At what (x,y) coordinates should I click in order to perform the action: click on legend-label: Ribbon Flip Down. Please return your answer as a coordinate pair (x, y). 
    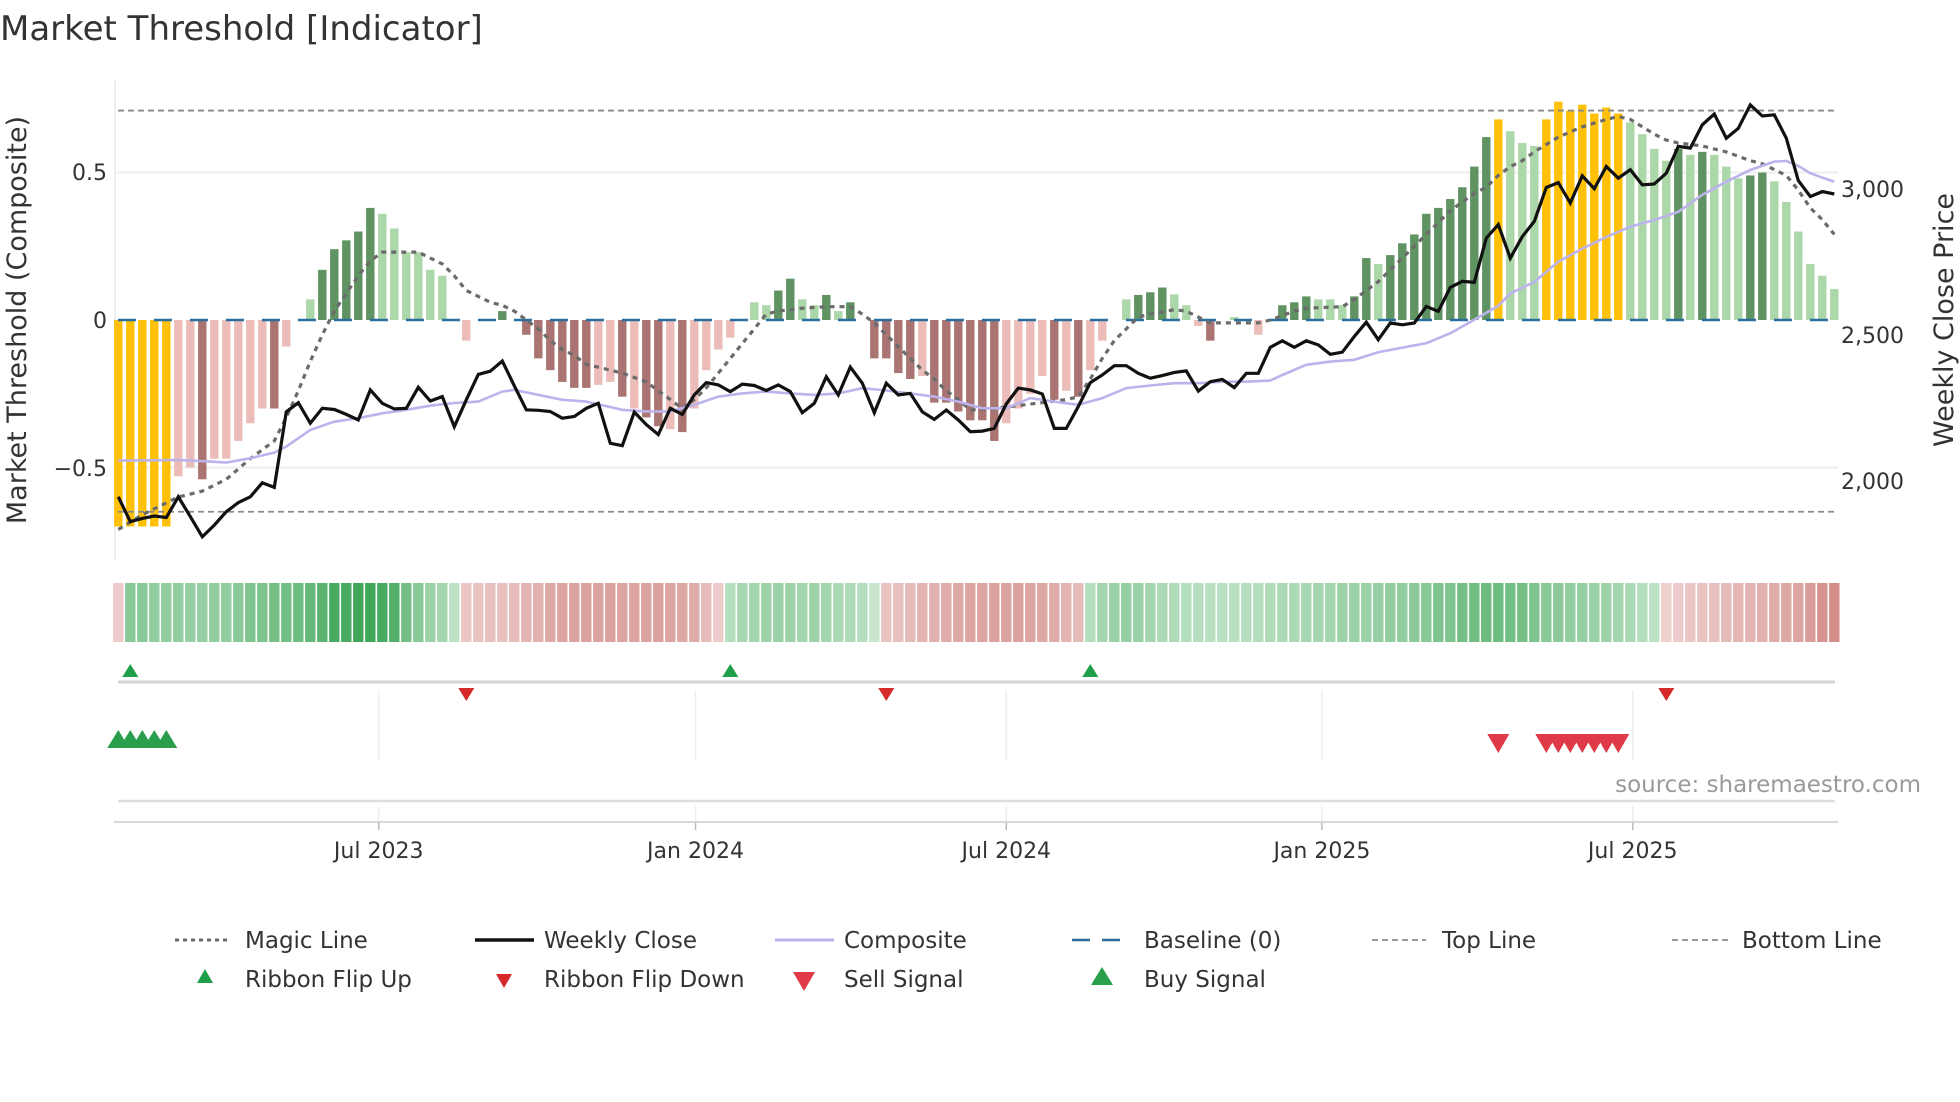
    Looking at the image, I should click on (644, 980).